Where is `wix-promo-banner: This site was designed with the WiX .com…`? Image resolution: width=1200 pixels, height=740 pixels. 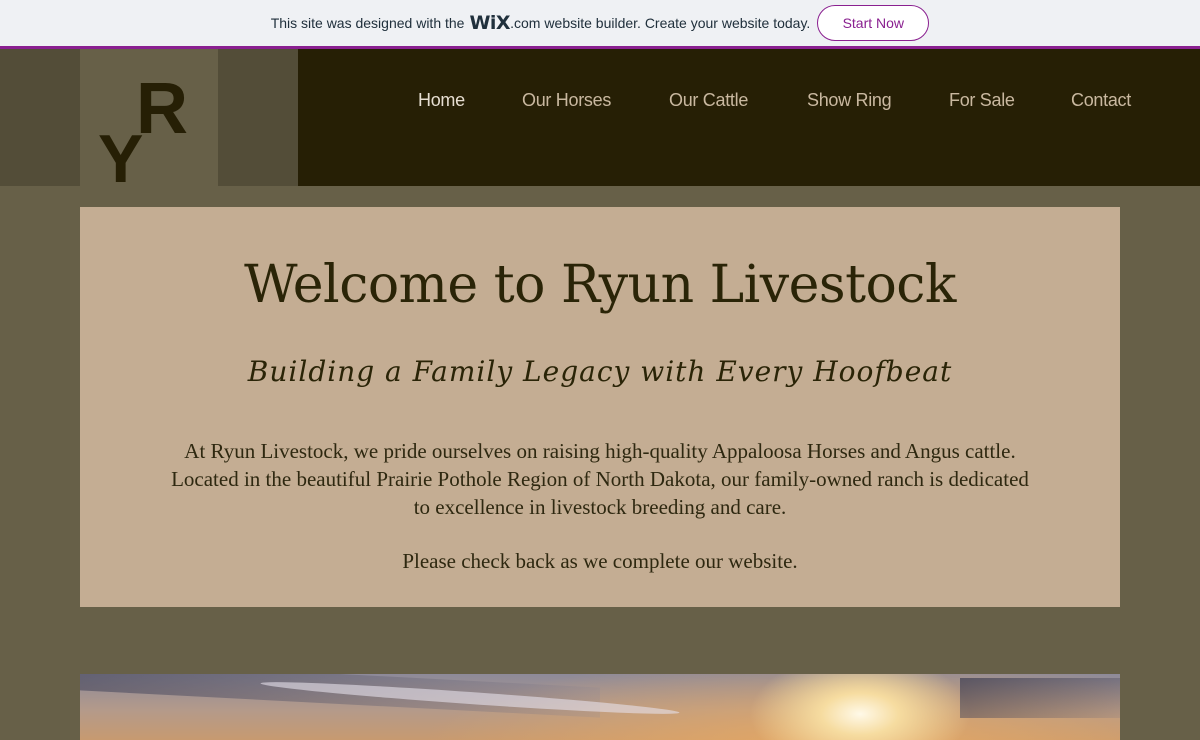
wix-promo-banner: This site was designed with the WiX .com… is located at coordinates (600, 24).